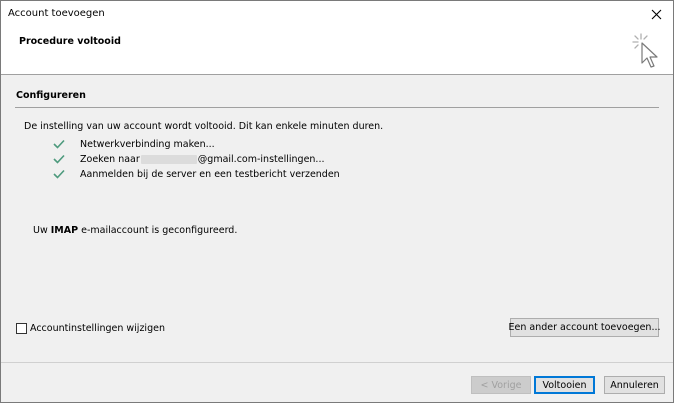 Image resolution: width=674 pixels, height=403 pixels. Describe the element at coordinates (21, 328) in the screenshot. I see `change-settings-checkbox` at that location.